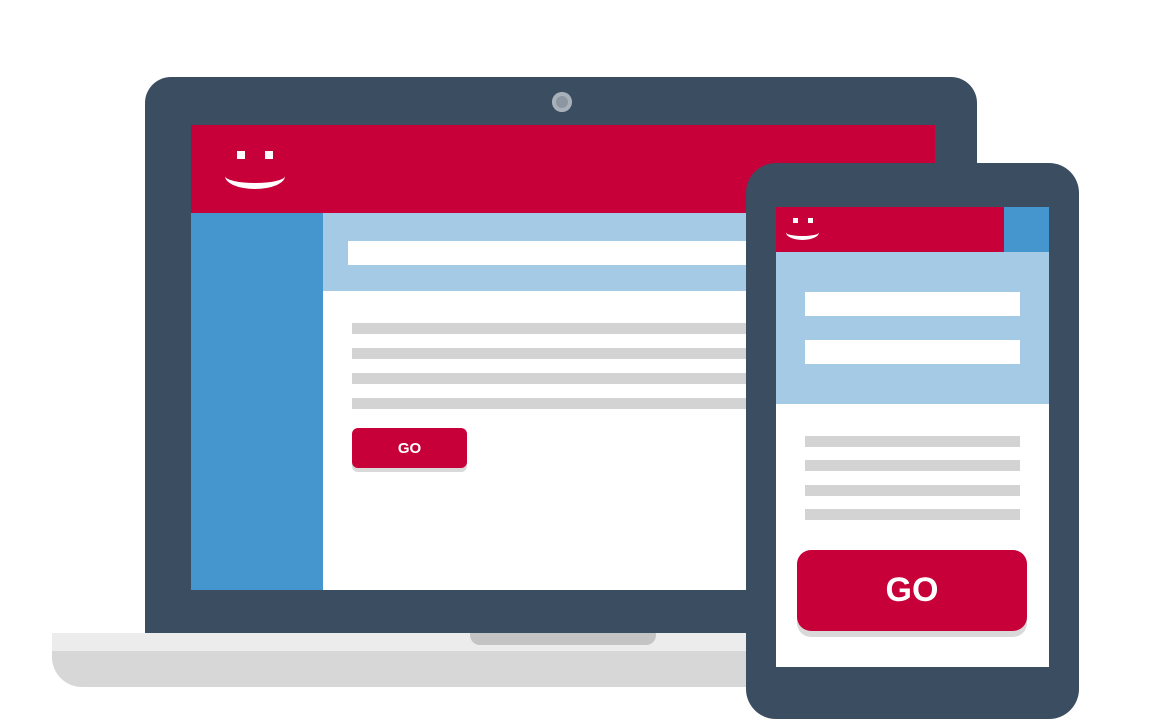  What do you see at coordinates (257, 401) in the screenshot?
I see `laptop-sidebar` at bounding box center [257, 401].